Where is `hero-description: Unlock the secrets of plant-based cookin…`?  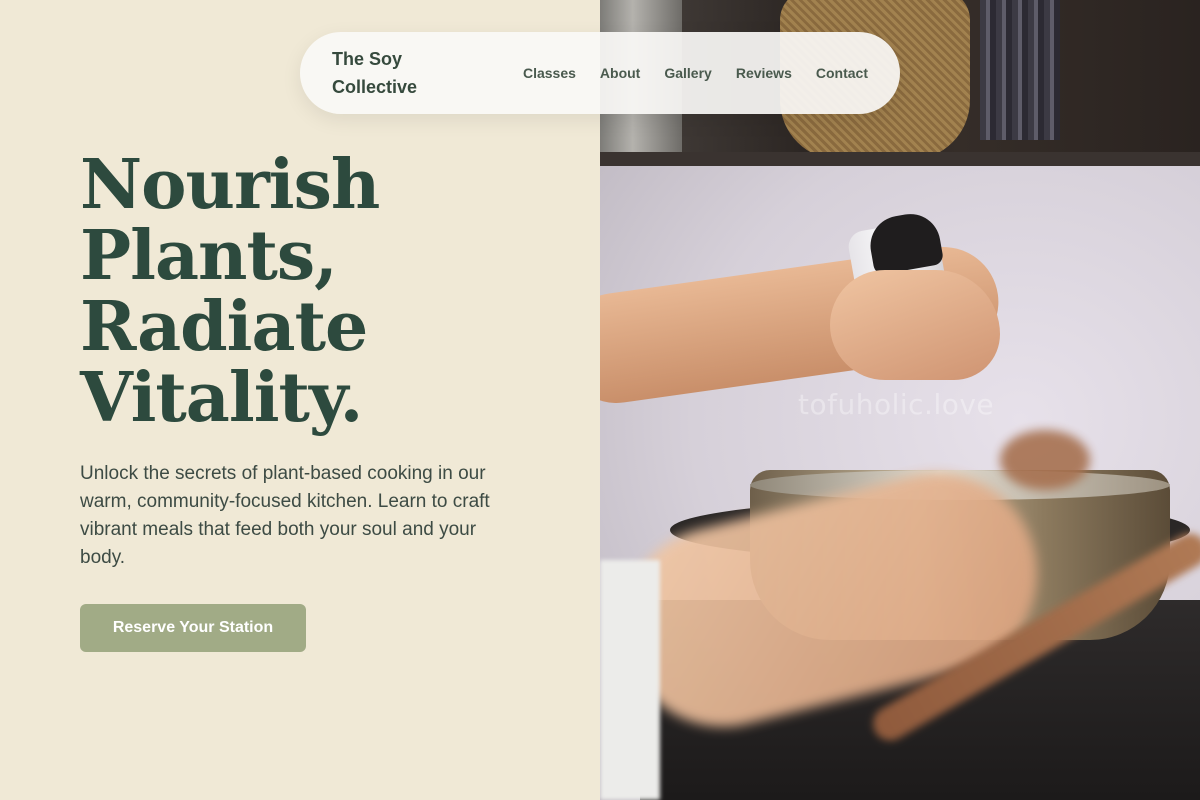
hero-description: Unlock the secrets of plant-based cookin… is located at coordinates (285, 515).